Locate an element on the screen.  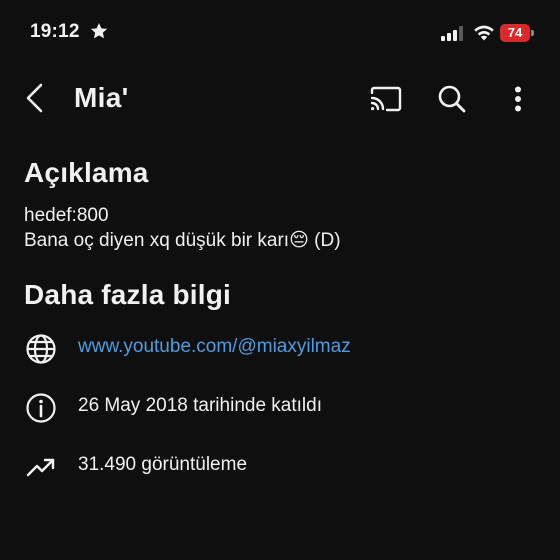
status-bar: 19:12 74 is located at coordinates (280, 33).